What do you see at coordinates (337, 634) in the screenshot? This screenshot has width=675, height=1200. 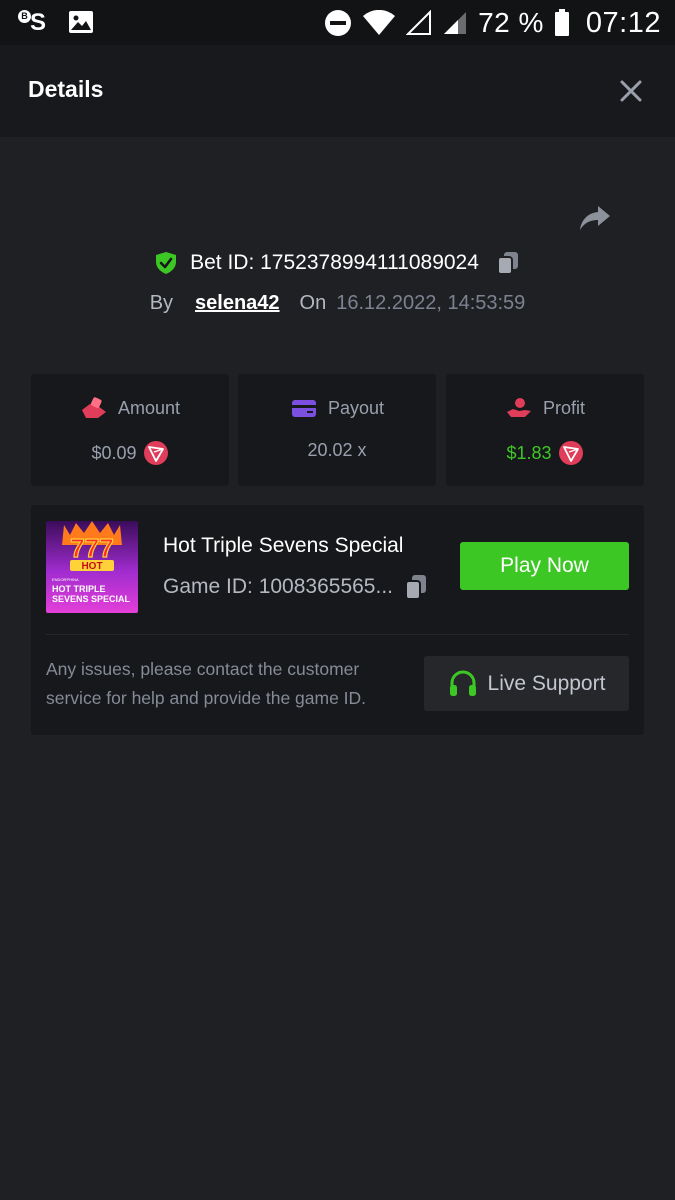 I see `divider` at bounding box center [337, 634].